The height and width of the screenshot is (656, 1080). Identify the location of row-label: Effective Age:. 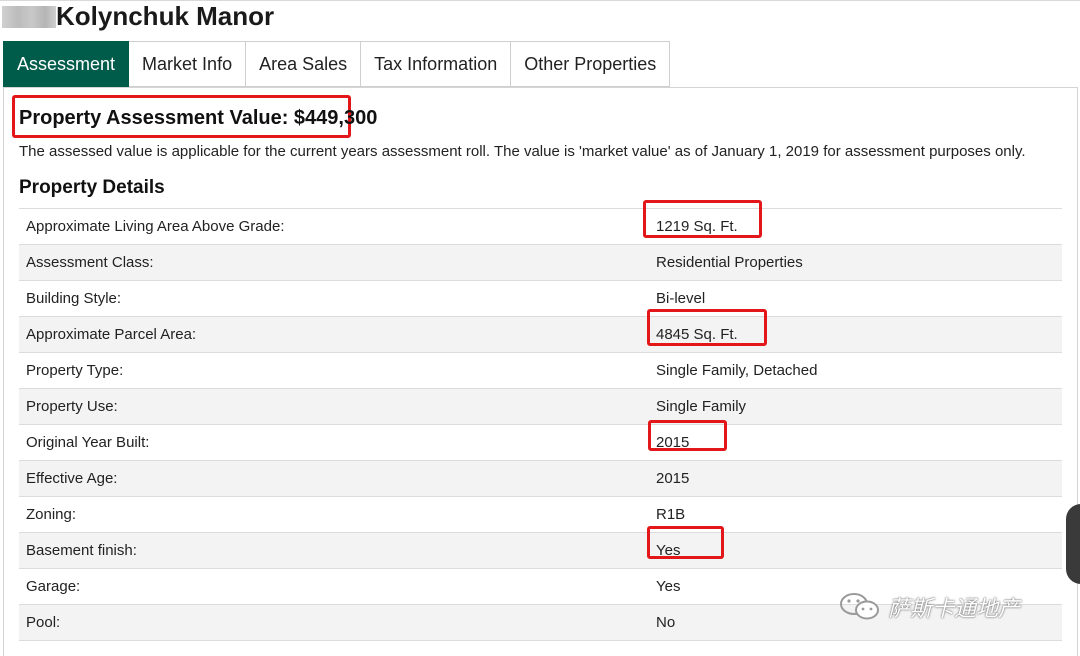
(72, 478).